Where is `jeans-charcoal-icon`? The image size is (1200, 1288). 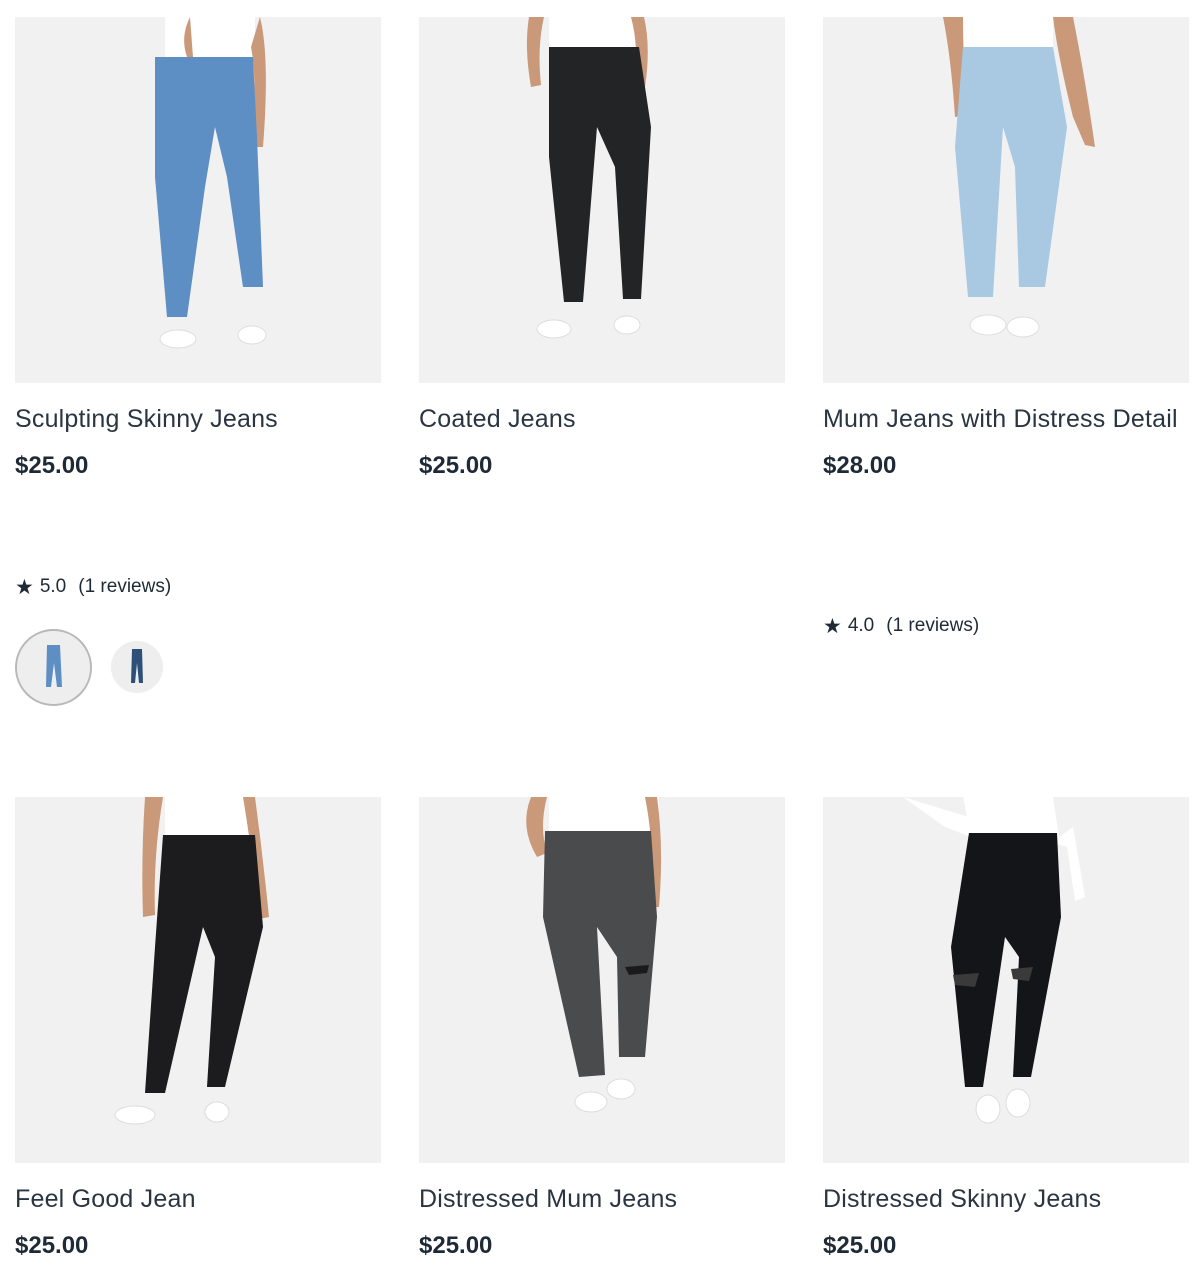
jeans-charcoal-icon is located at coordinates (594, 955).